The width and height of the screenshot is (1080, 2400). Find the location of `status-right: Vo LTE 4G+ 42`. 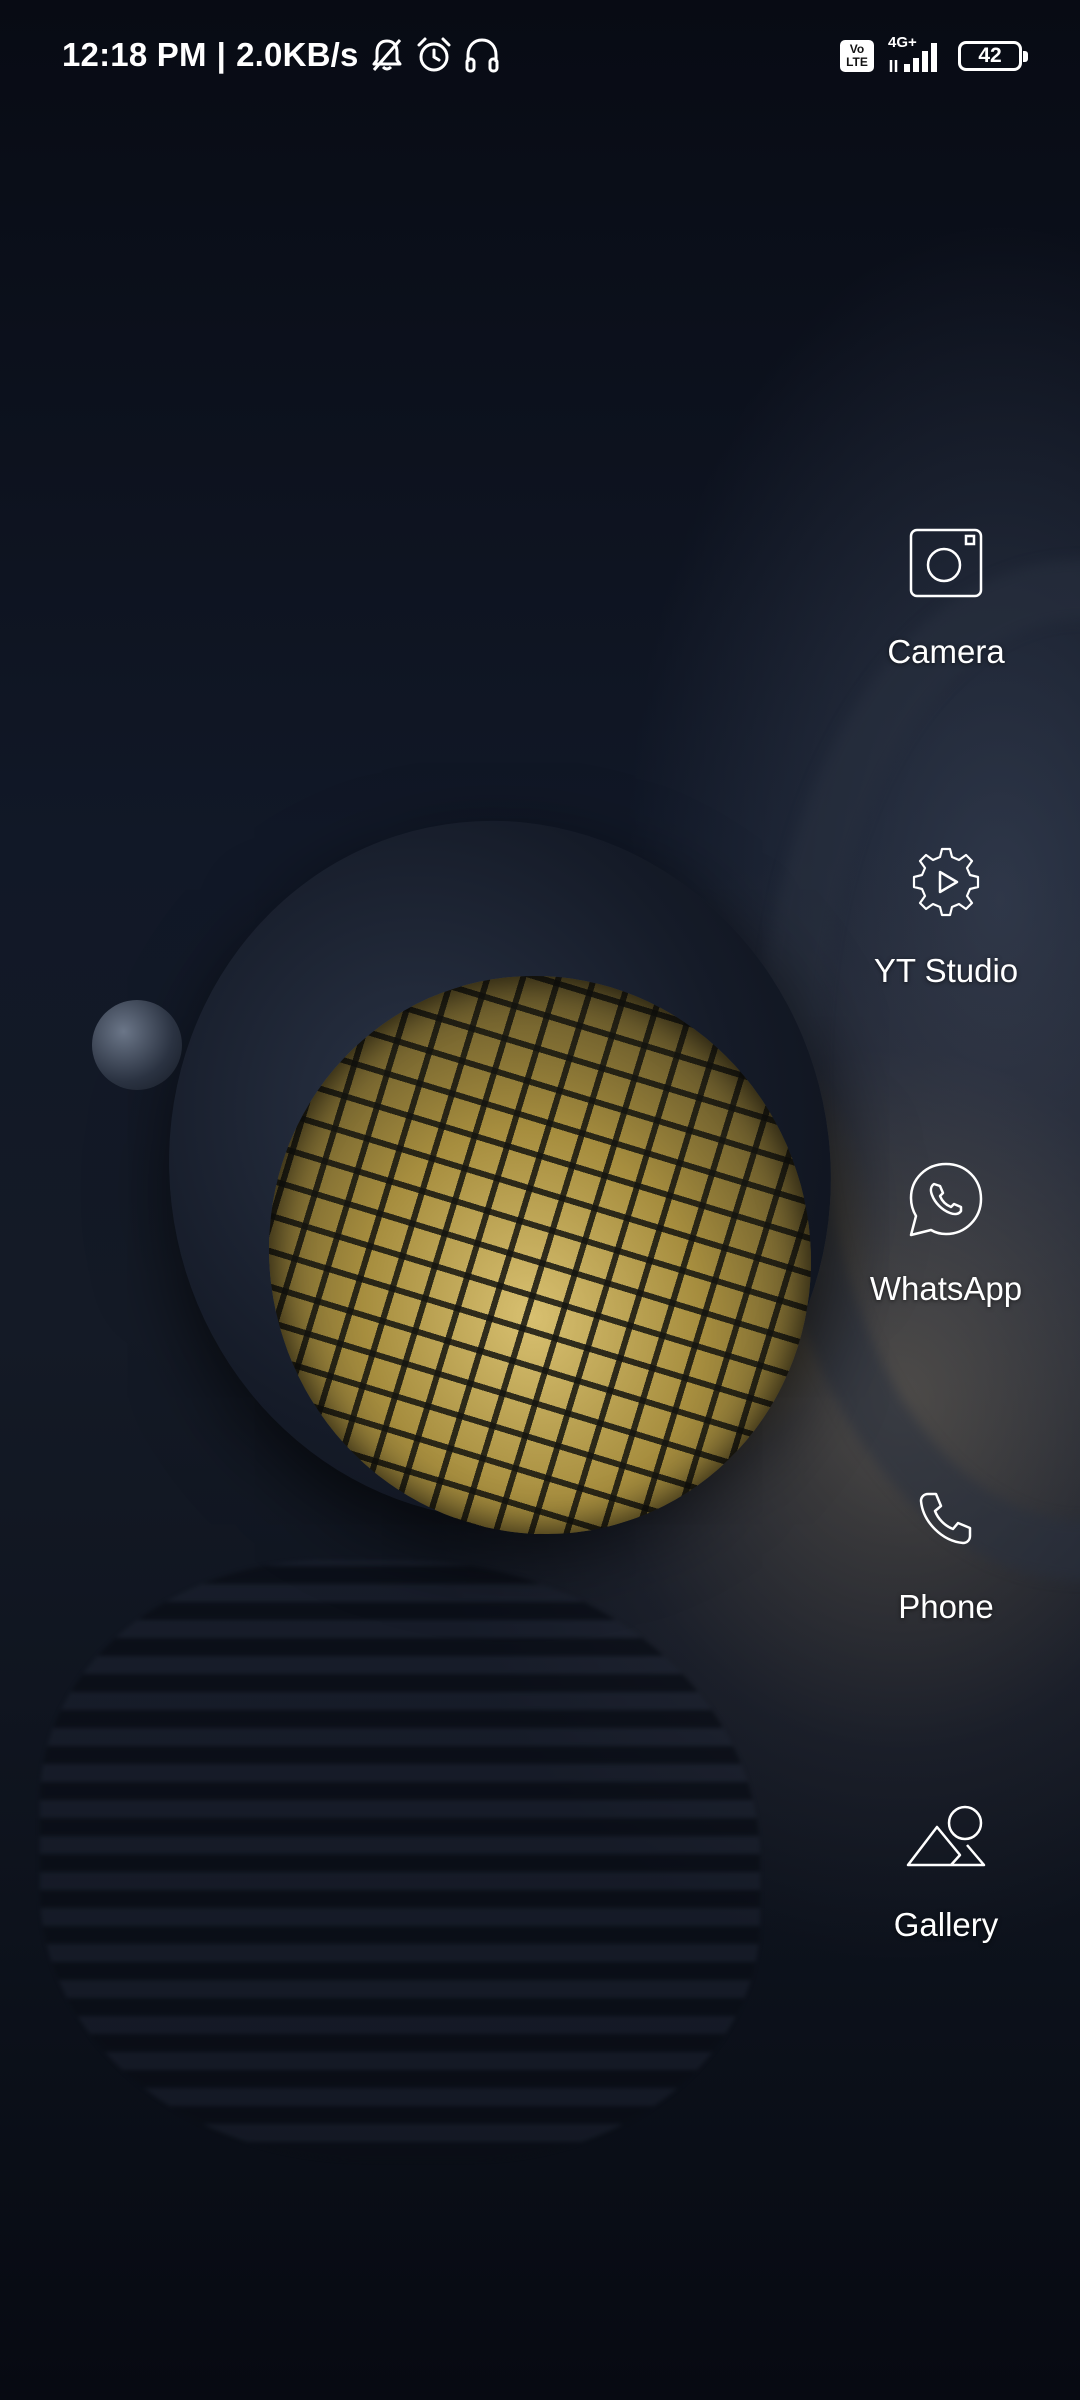

status-right: Vo LTE 4G+ 42 is located at coordinates (934, 54).